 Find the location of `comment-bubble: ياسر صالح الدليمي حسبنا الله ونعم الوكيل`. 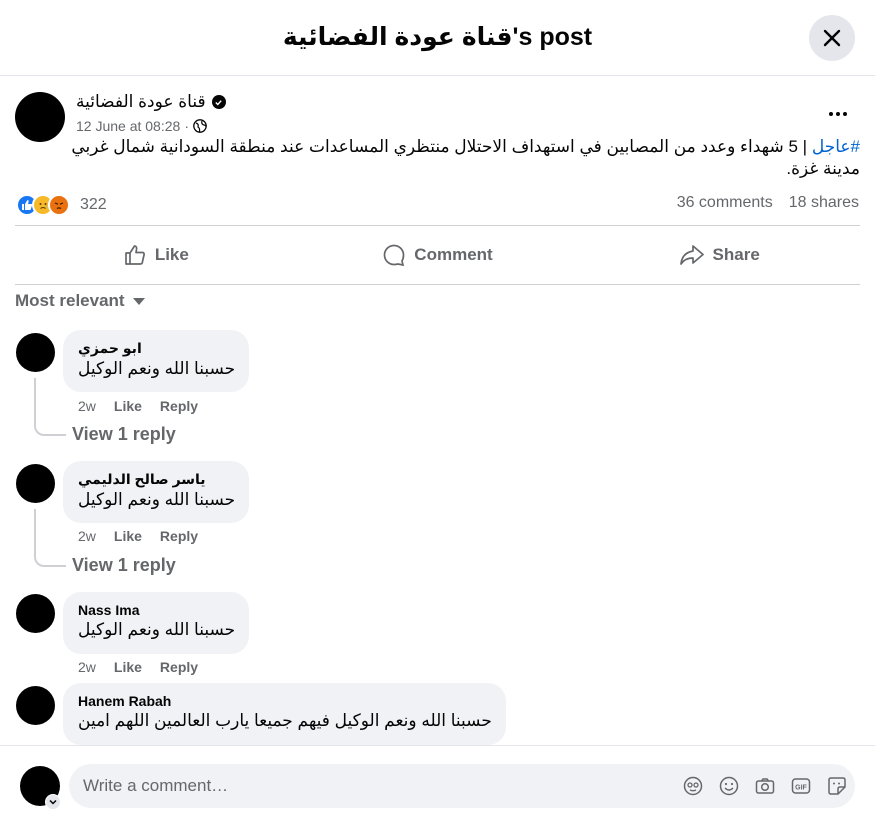

comment-bubble: ياسر صالح الدليمي حسبنا الله ونعم الوكيل is located at coordinates (156, 492).